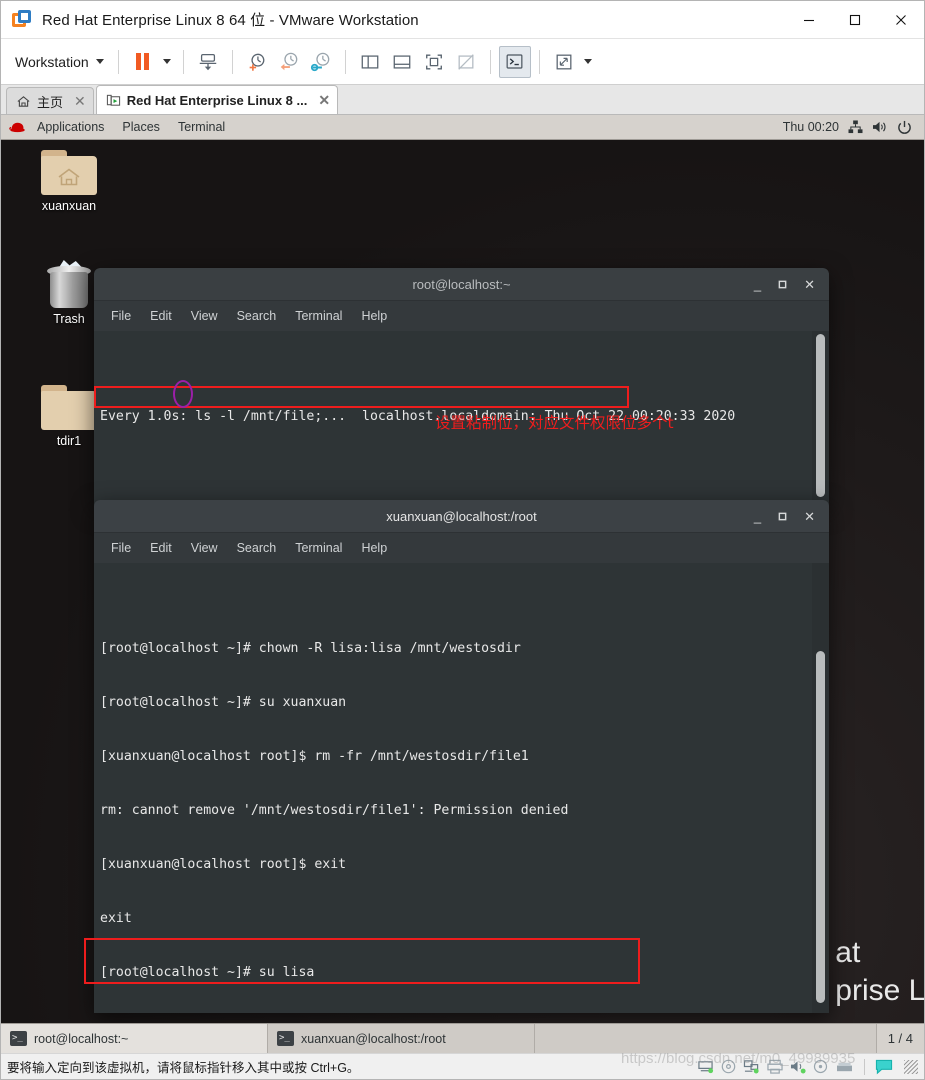 The width and height of the screenshot is (925, 1080). I want to click on resize-grip, so click(911, 1066).